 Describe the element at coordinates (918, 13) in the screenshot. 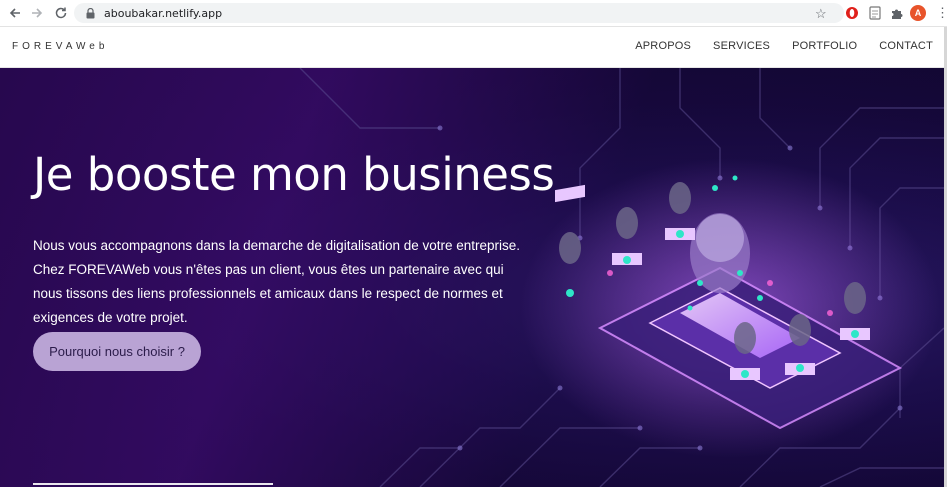

I see `profile-avatar: A` at that location.